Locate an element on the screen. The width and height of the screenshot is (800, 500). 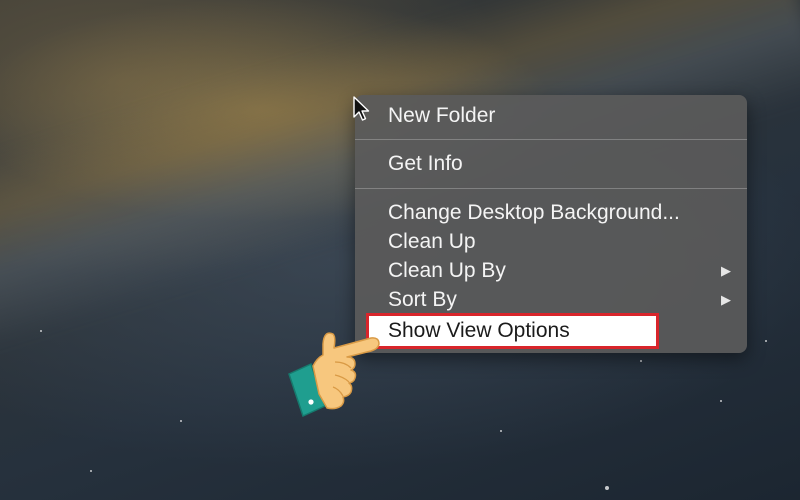
menu-item-label: Show View Options is located at coordinates (479, 330).